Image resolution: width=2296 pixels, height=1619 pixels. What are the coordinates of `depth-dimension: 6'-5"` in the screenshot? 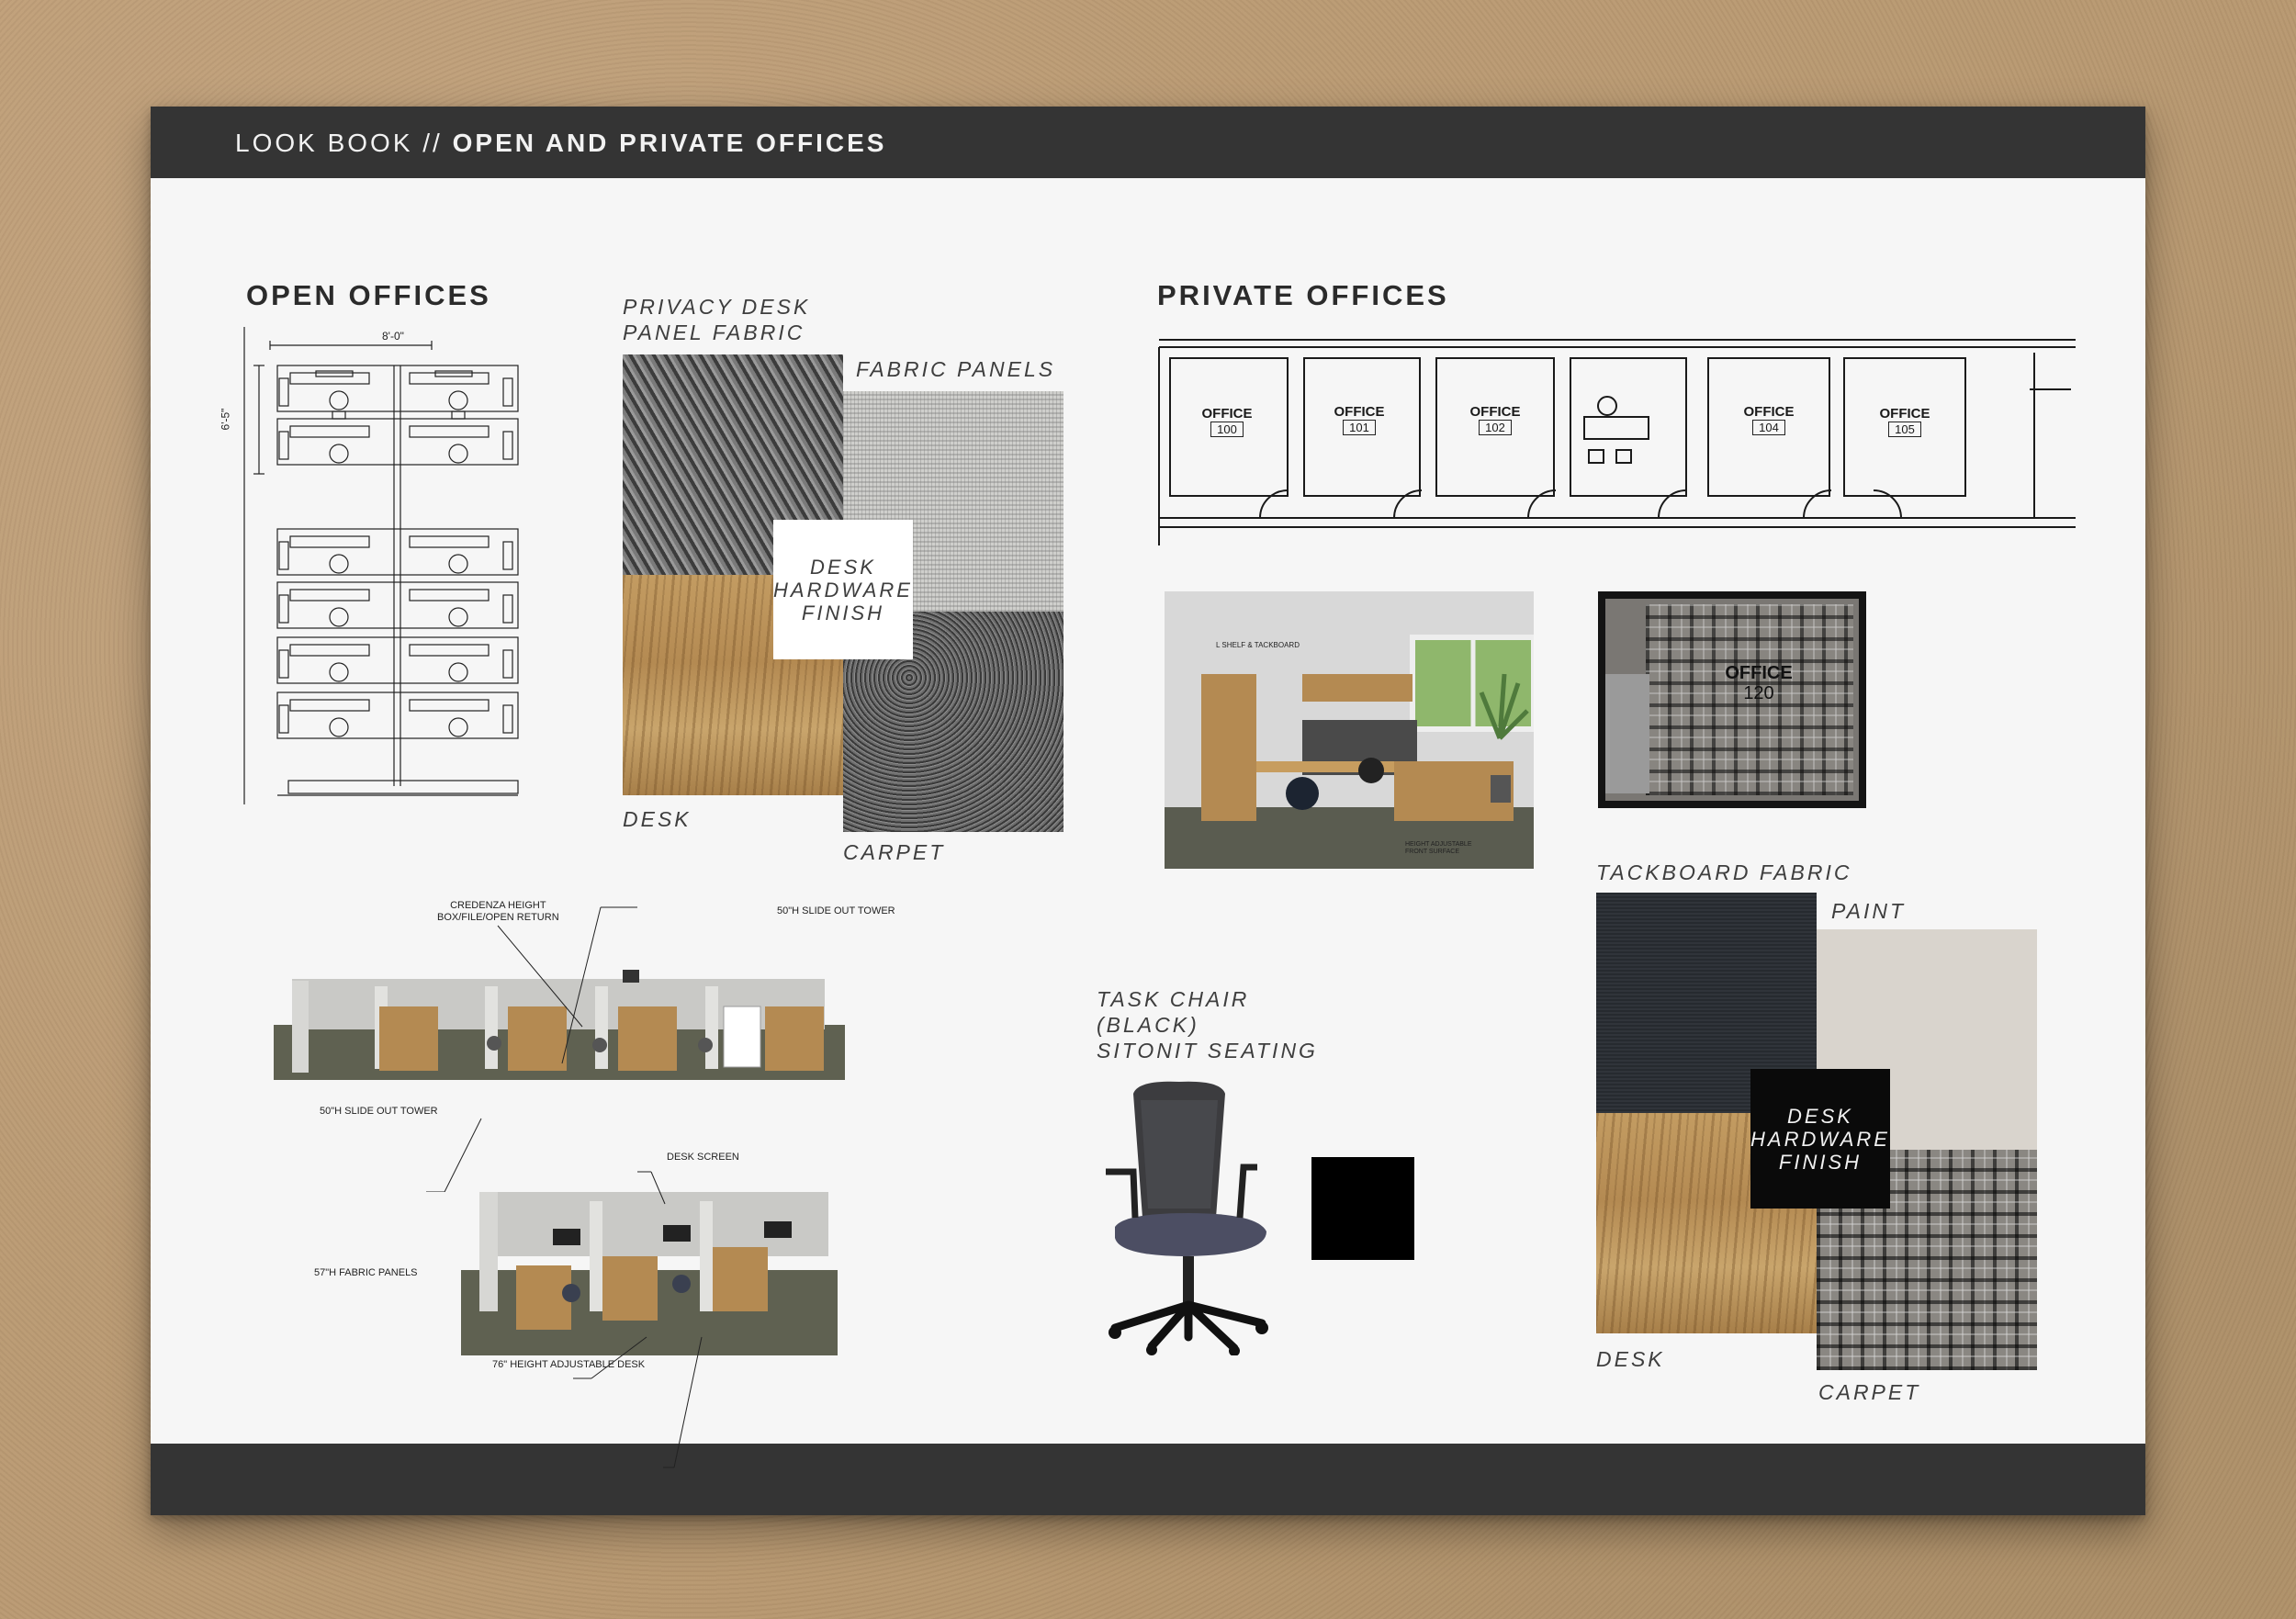 It's located at (226, 419).